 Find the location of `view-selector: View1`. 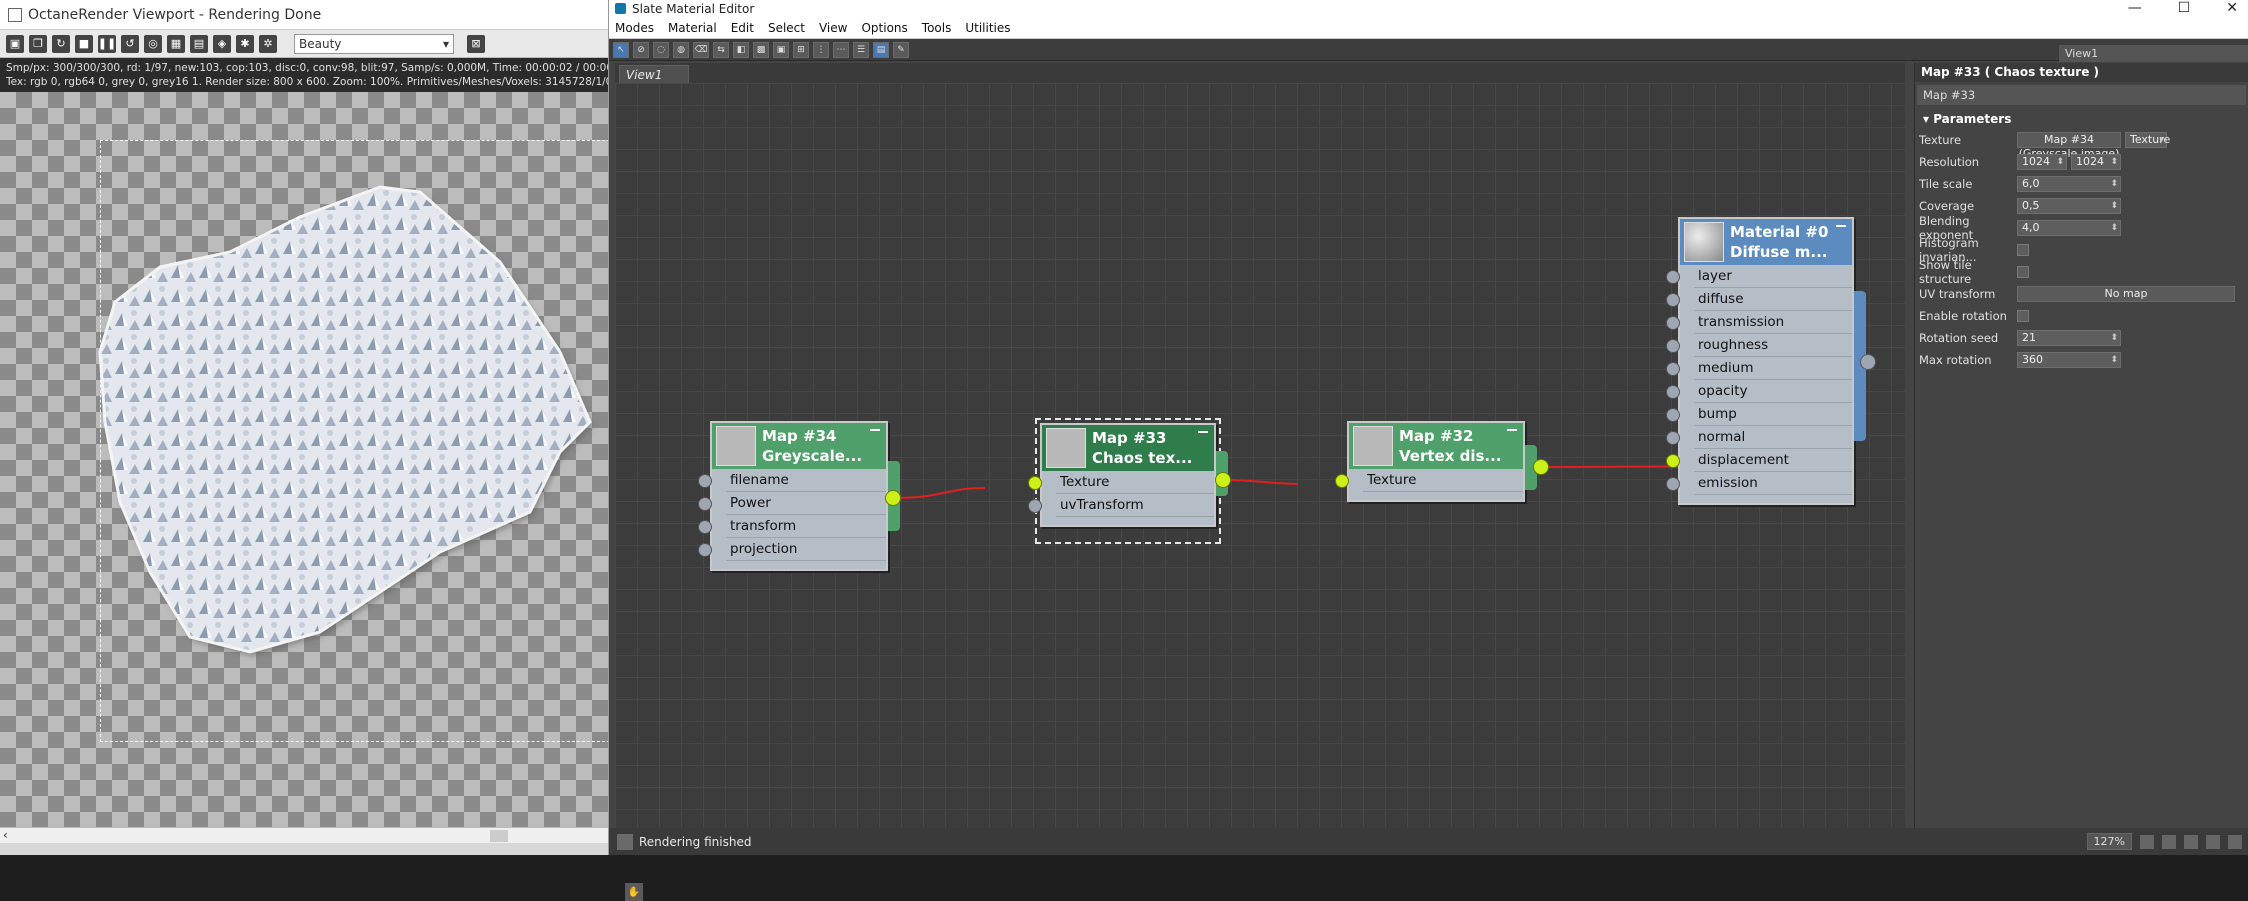

view-selector: View1 is located at coordinates (2153, 53).